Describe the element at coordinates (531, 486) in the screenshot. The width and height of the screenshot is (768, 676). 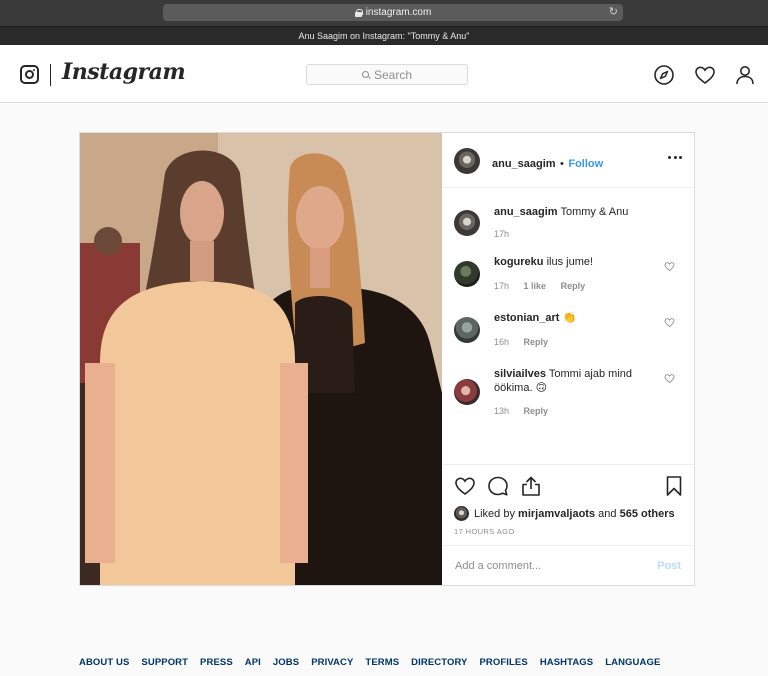
I see `share-icon` at that location.